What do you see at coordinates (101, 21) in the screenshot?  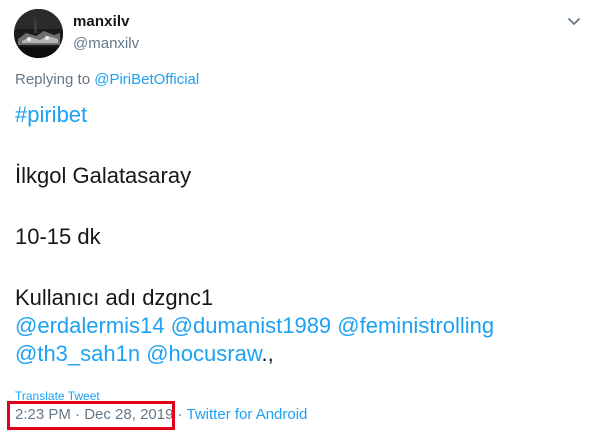 I see `display-name: manxilv` at bounding box center [101, 21].